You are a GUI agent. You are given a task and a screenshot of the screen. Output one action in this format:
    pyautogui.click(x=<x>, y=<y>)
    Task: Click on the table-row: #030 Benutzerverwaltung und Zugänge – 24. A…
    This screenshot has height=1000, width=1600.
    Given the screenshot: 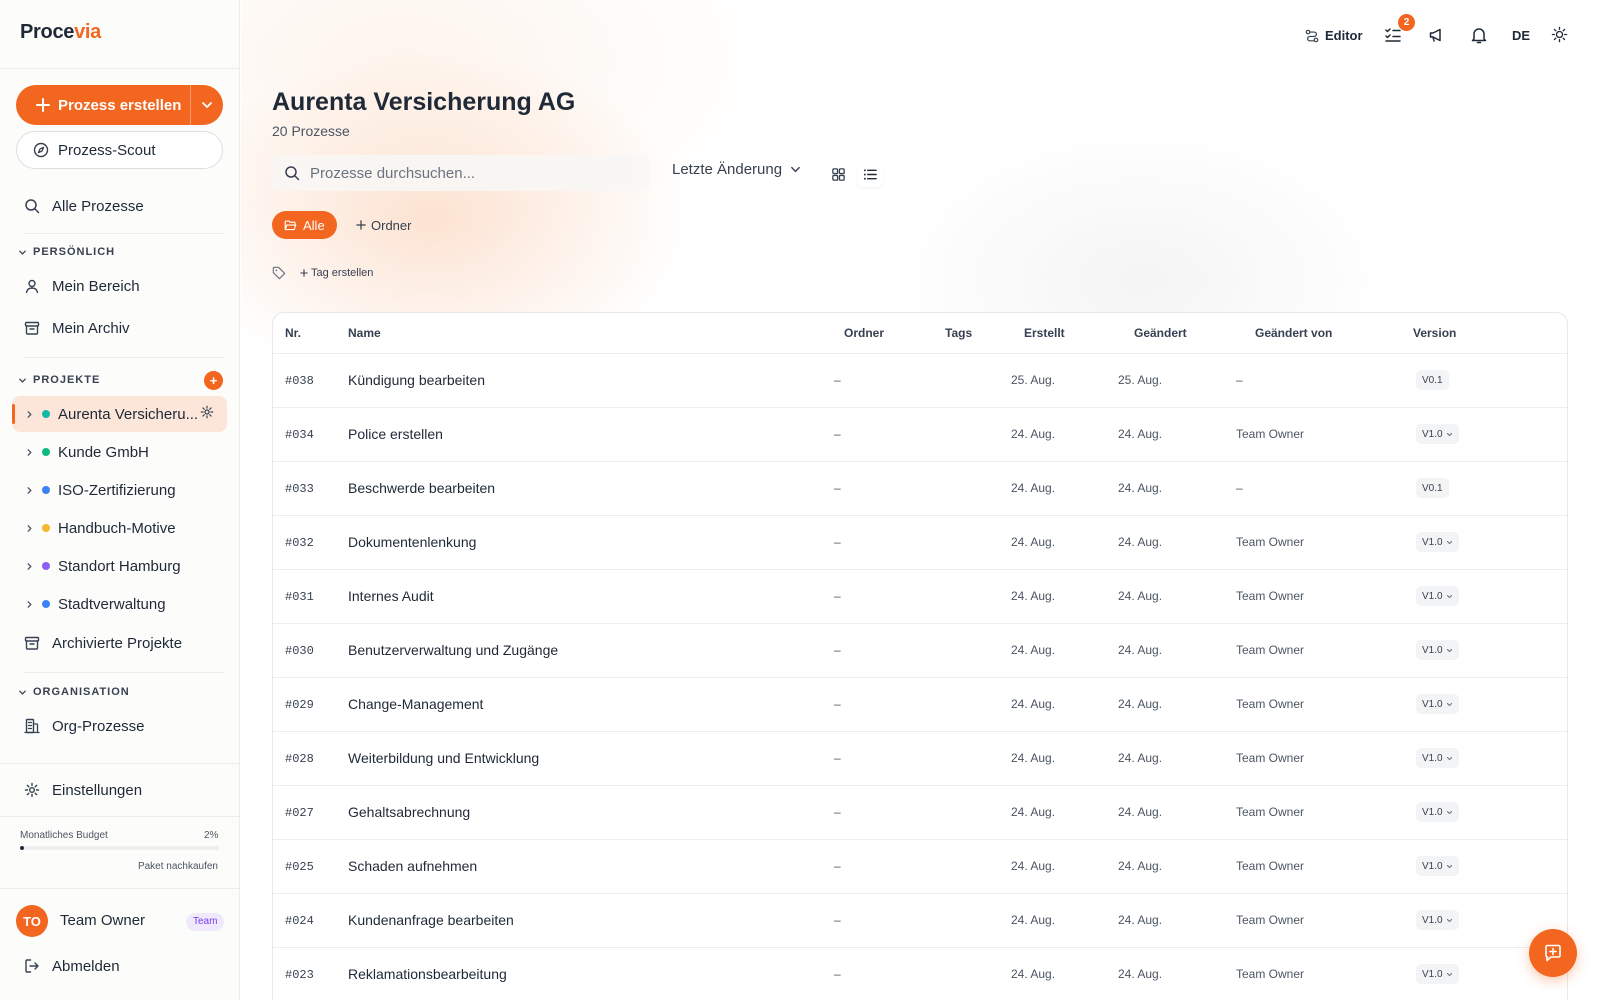 What is the action you would take?
    pyautogui.click(x=920, y=651)
    